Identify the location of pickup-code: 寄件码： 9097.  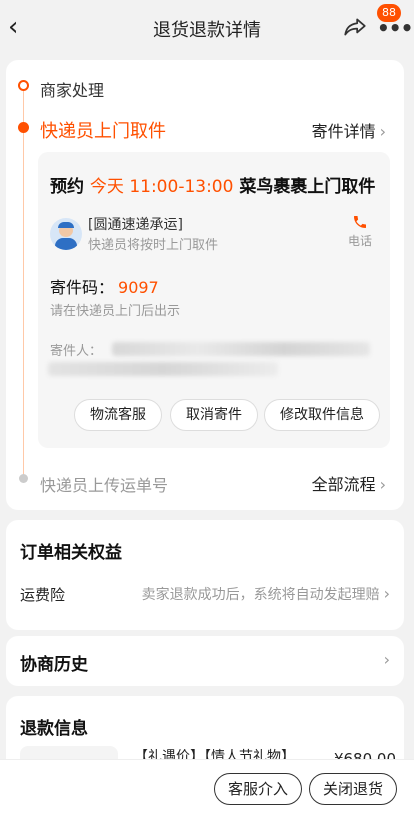
(104, 286).